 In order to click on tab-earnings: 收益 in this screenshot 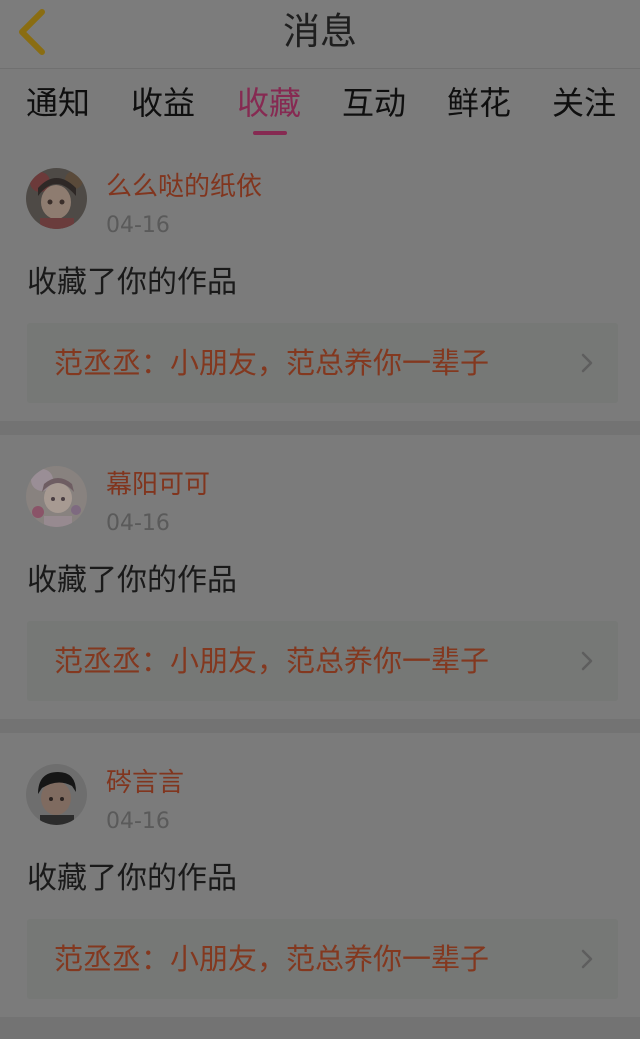, I will do `click(163, 103)`.